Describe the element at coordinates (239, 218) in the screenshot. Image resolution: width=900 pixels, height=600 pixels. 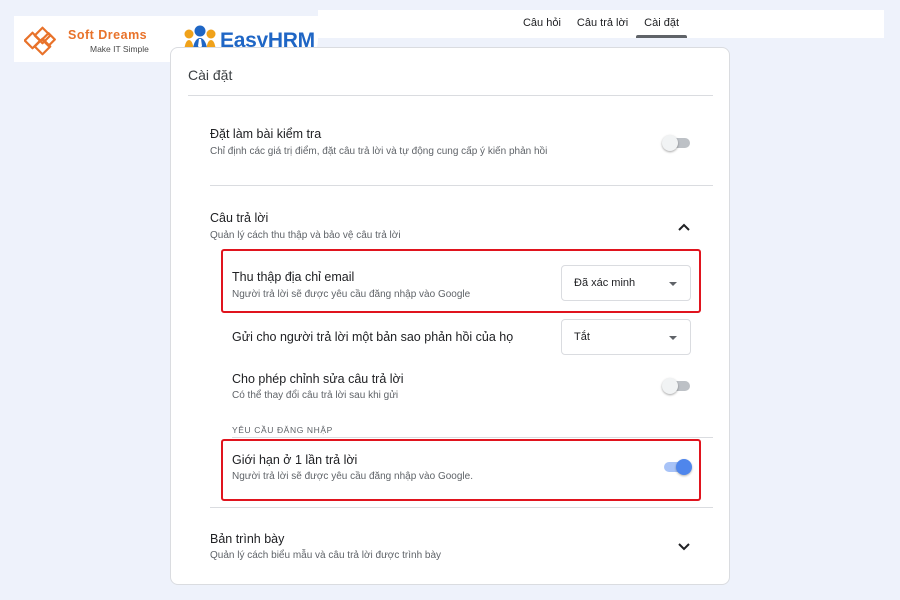
I see `responses-section-title: Câu trả lời` at that location.